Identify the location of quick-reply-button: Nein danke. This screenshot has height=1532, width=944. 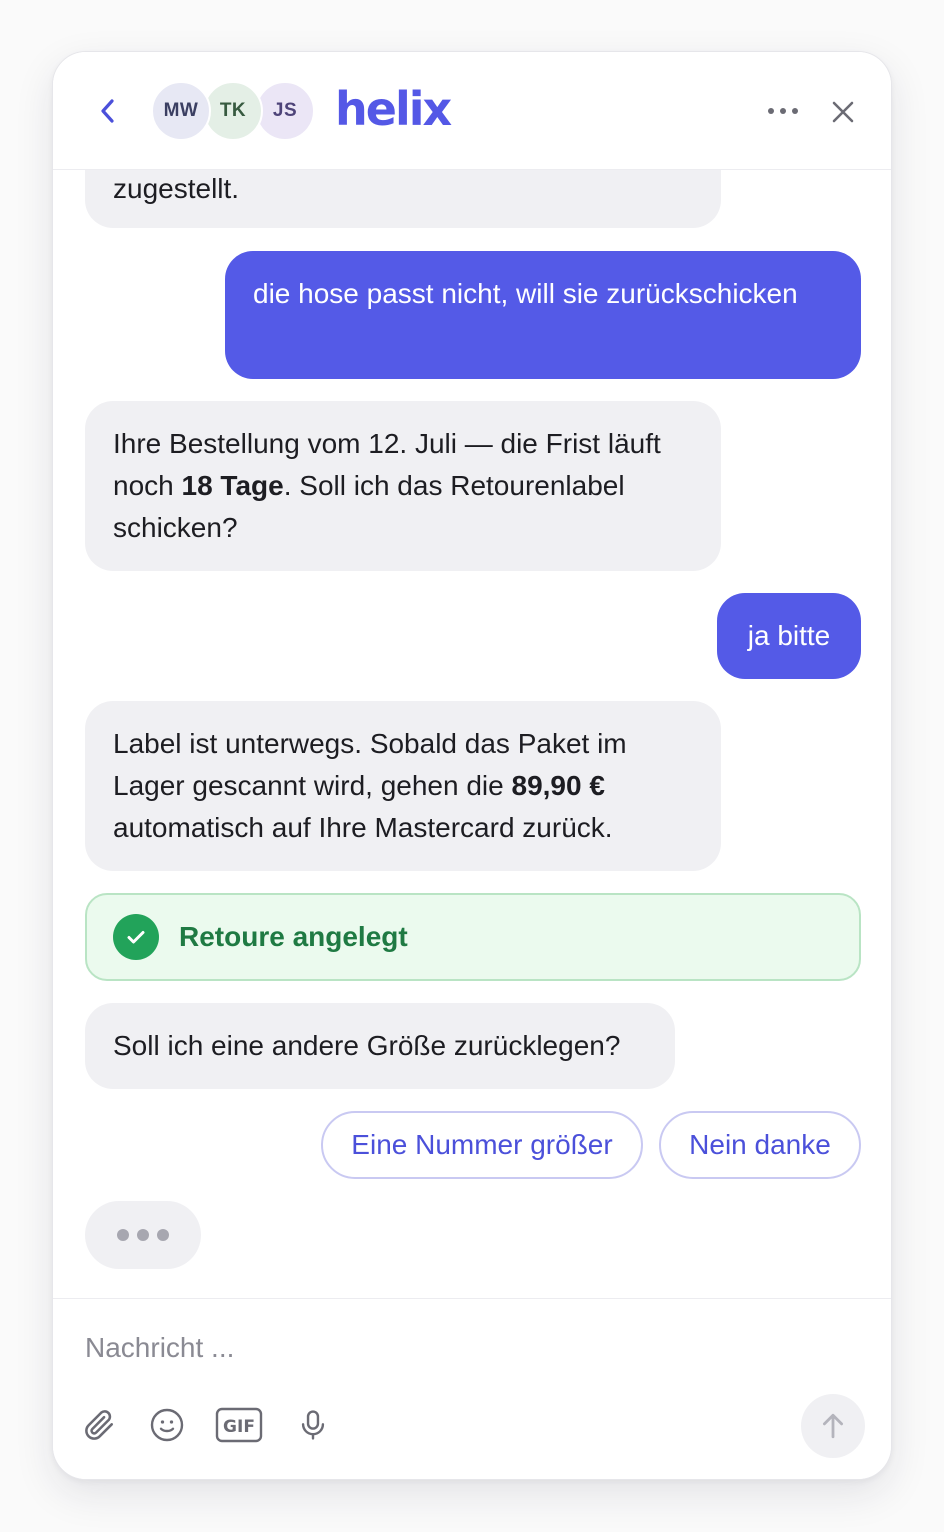
(760, 1145).